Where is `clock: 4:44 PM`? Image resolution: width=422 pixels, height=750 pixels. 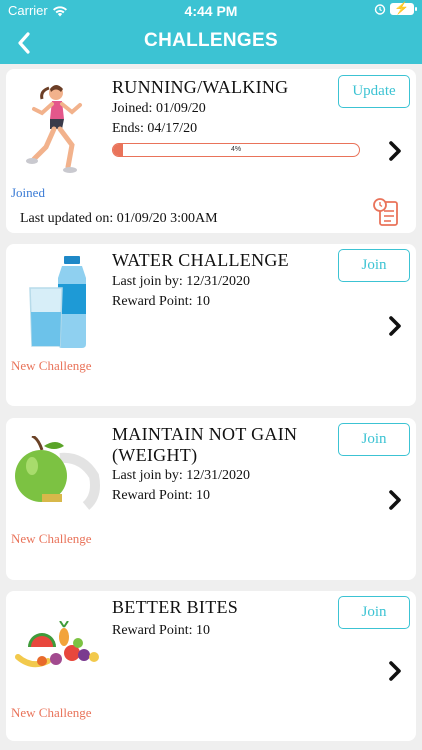
clock: 4:44 PM is located at coordinates (211, 11).